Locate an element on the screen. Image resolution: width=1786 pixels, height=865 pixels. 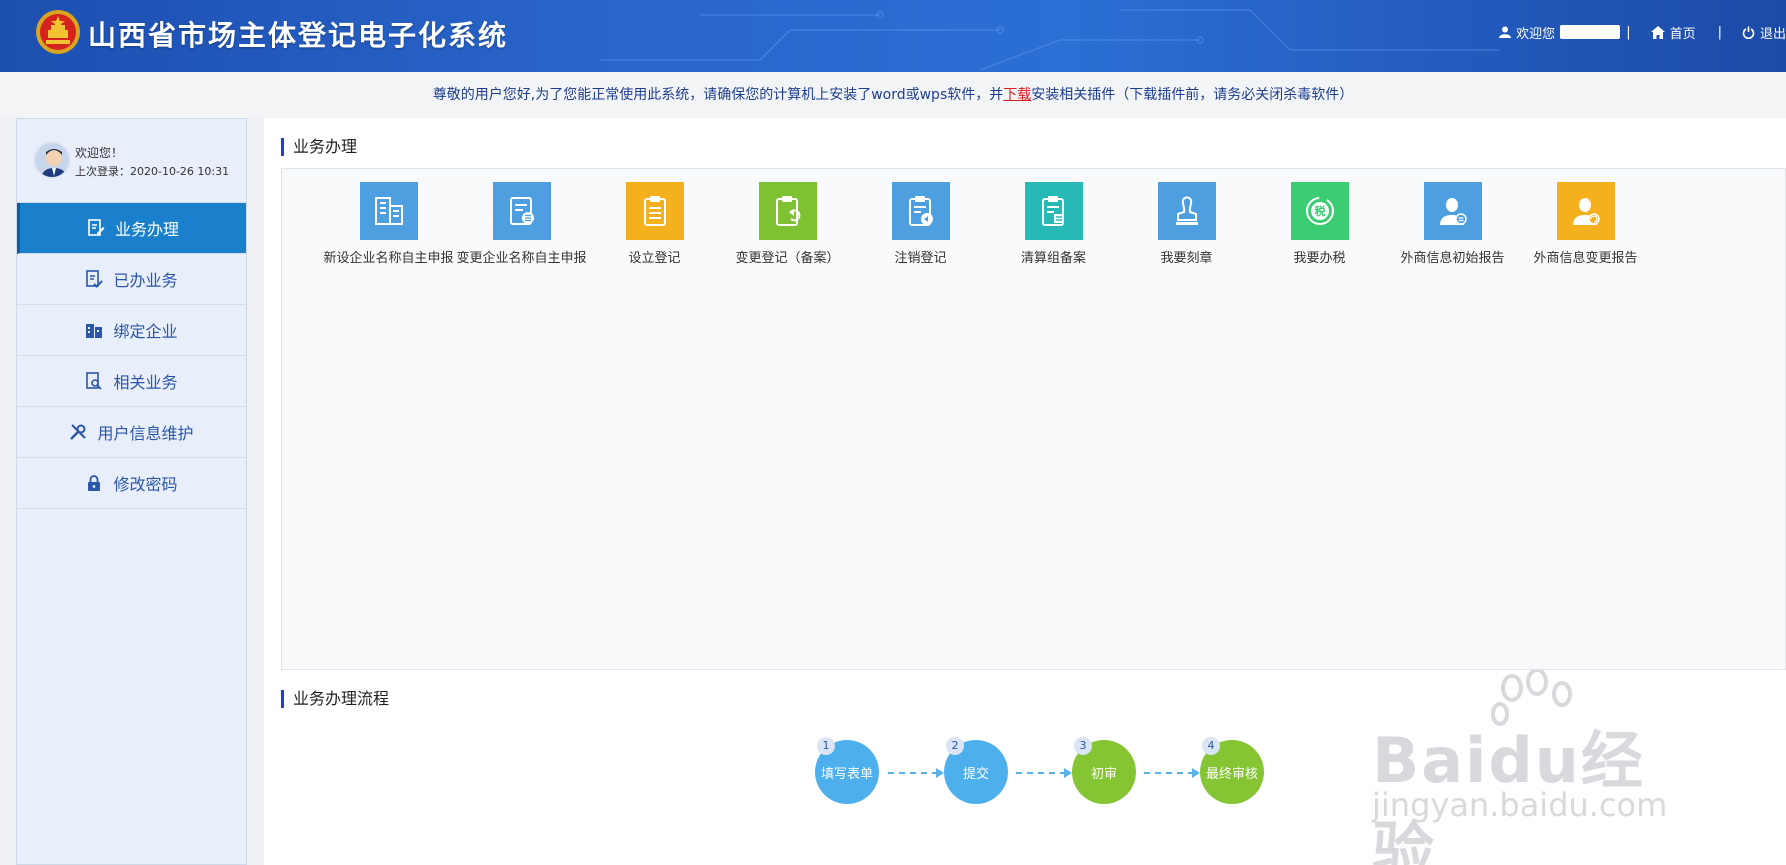
last-login: 上次登录：2020-10-26 10:31 is located at coordinates (152, 171).